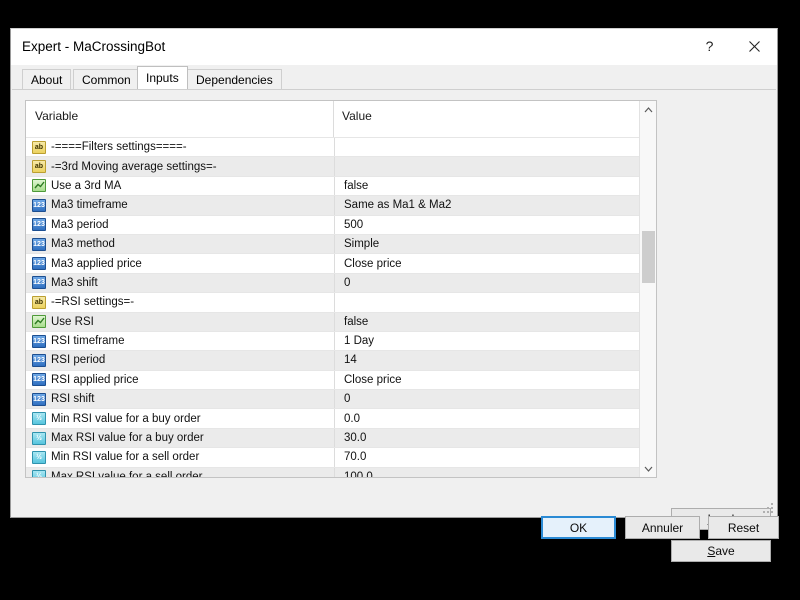  Describe the element at coordinates (88, 341) in the screenshot. I see `variable-label: RSI timeframe` at that location.